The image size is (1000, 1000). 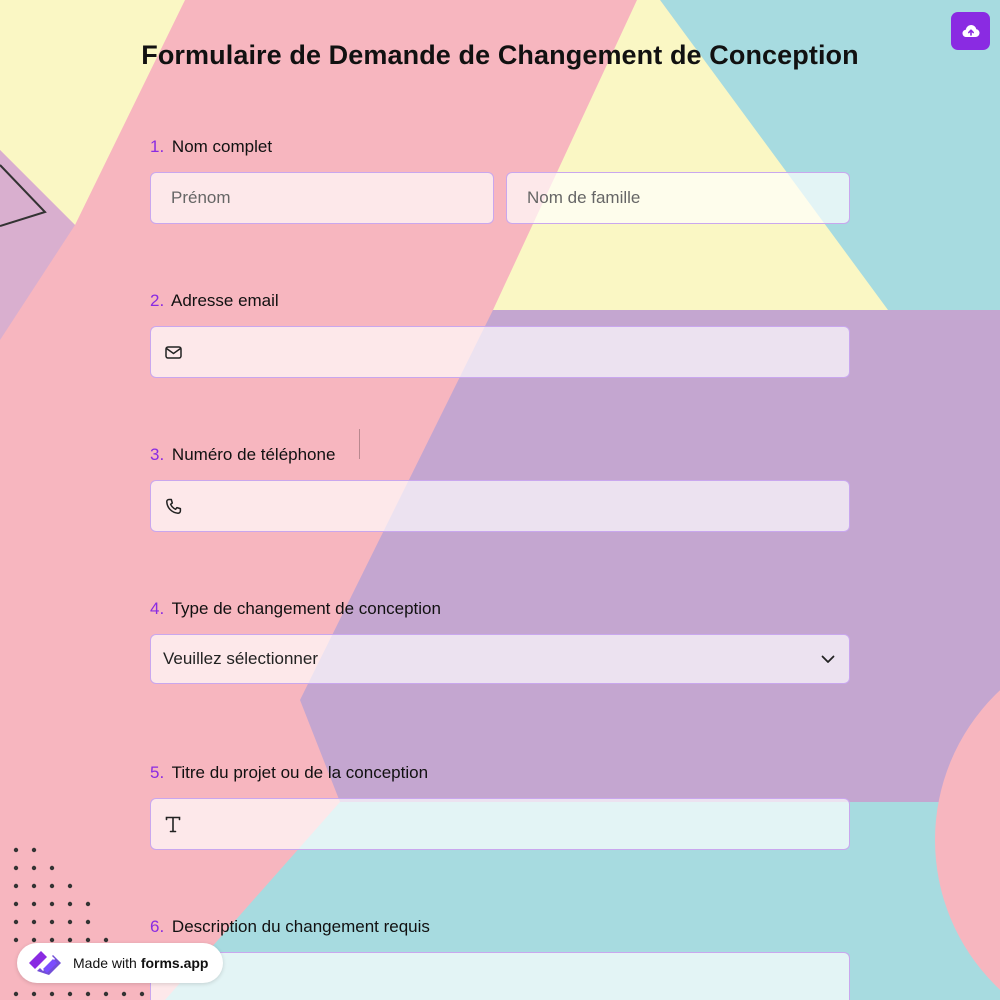 What do you see at coordinates (173, 352) in the screenshot?
I see `mail-icon` at bounding box center [173, 352].